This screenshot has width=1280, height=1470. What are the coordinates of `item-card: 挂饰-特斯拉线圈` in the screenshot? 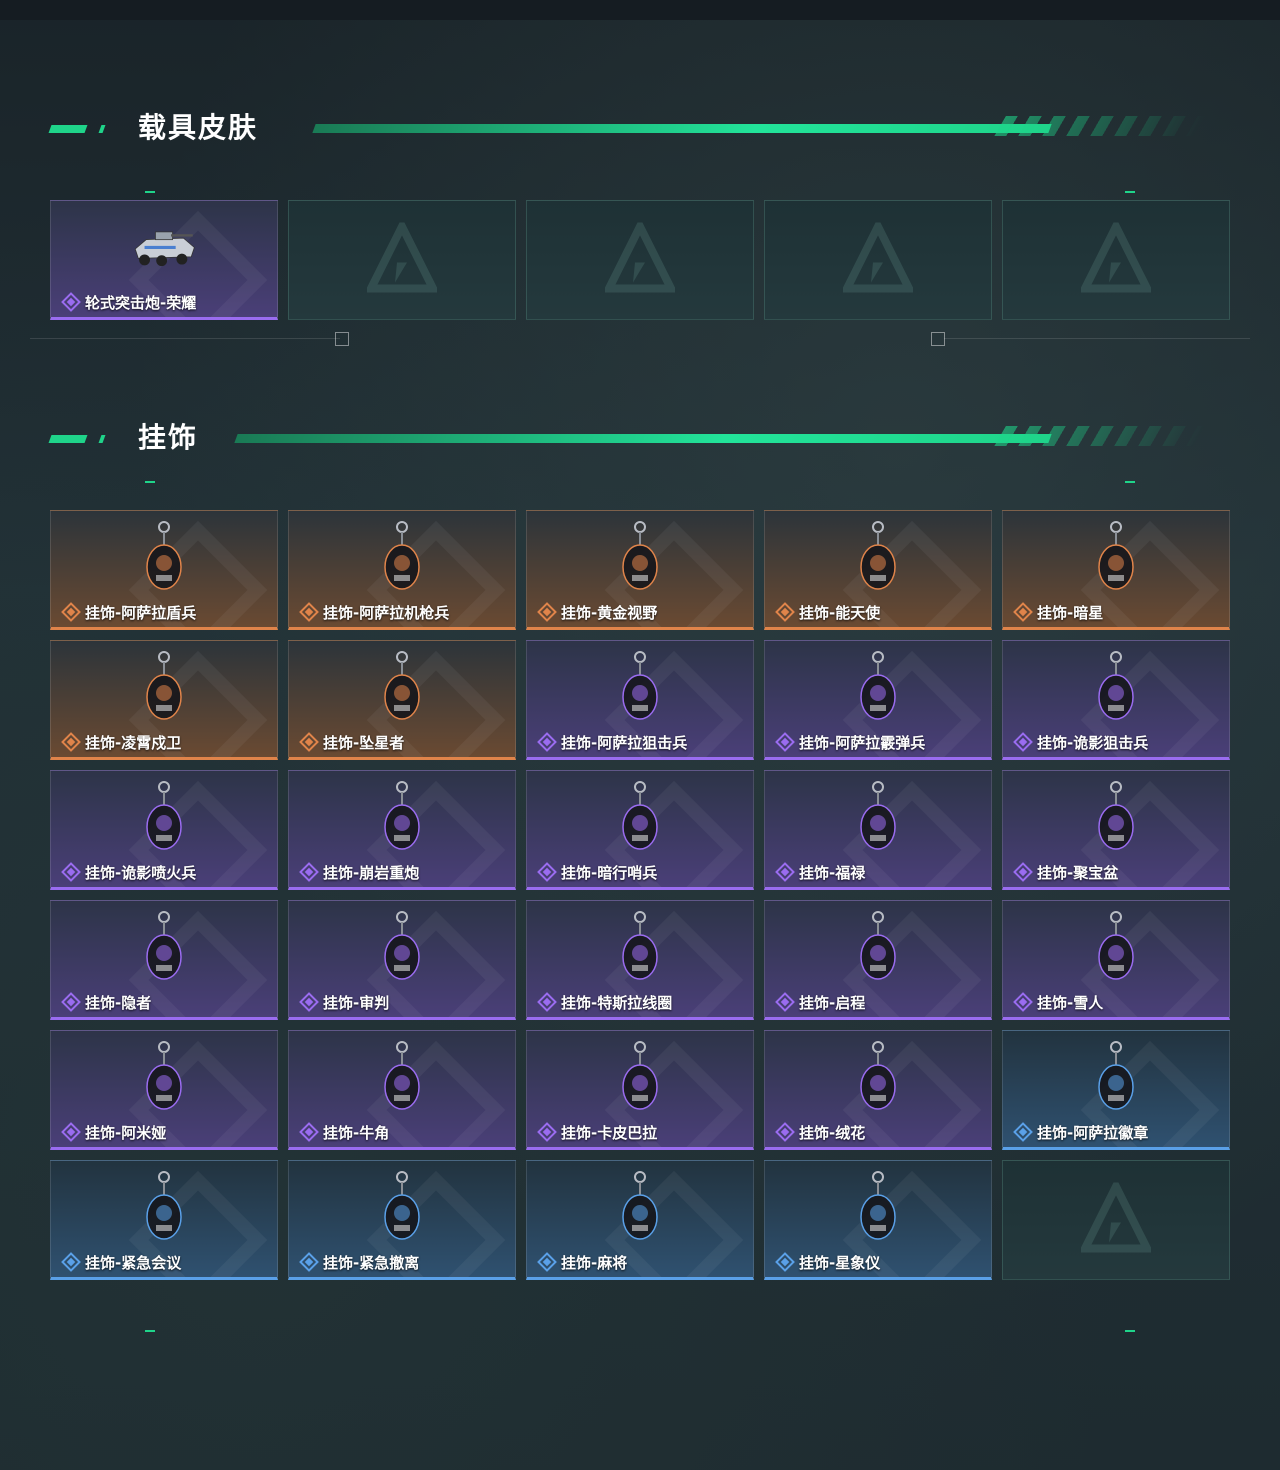 It's located at (640, 960).